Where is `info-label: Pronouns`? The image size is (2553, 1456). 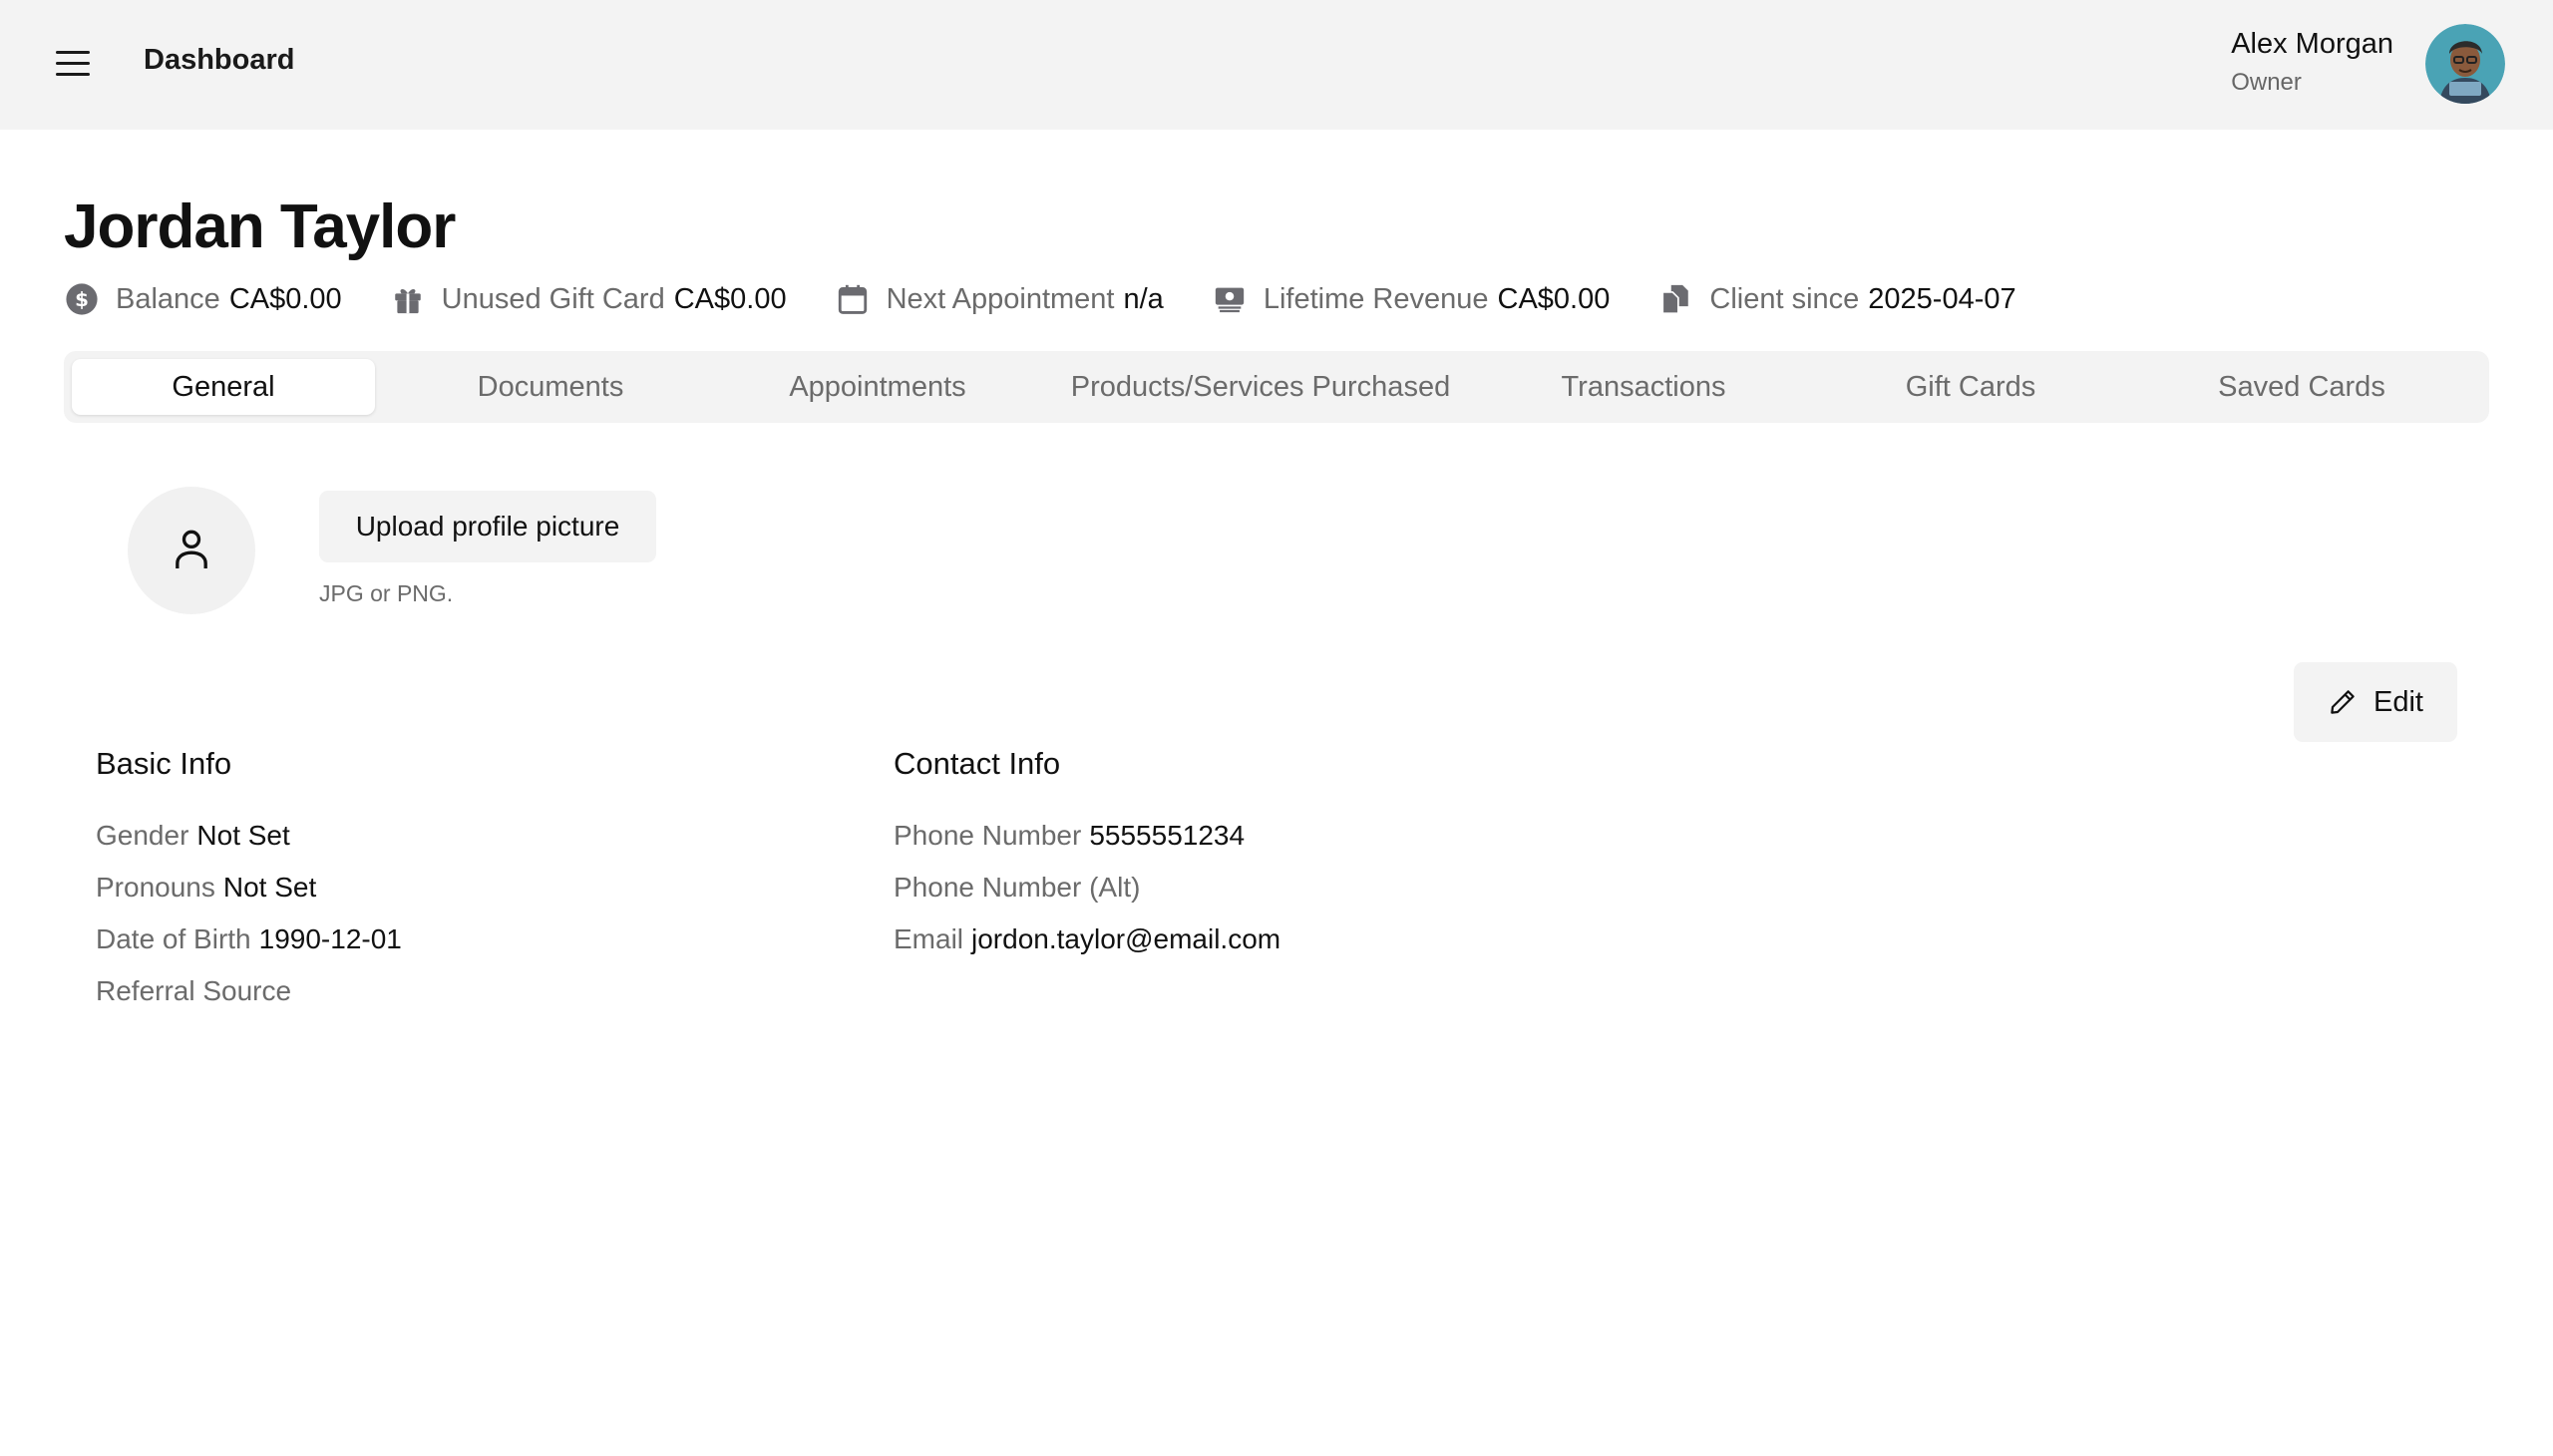
info-label: Pronouns is located at coordinates (156, 887).